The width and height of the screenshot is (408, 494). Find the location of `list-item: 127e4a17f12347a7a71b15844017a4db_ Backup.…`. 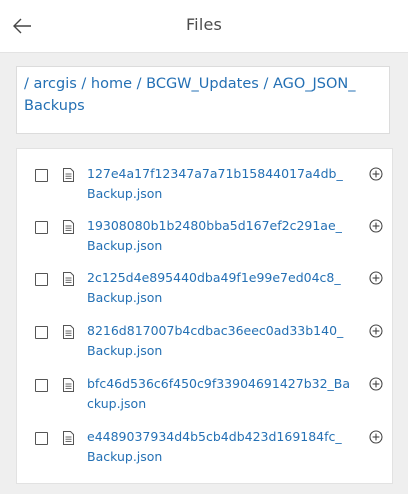

list-item: 127e4a17f12347a7a71b15844017a4db_ Backup.… is located at coordinates (204, 175).